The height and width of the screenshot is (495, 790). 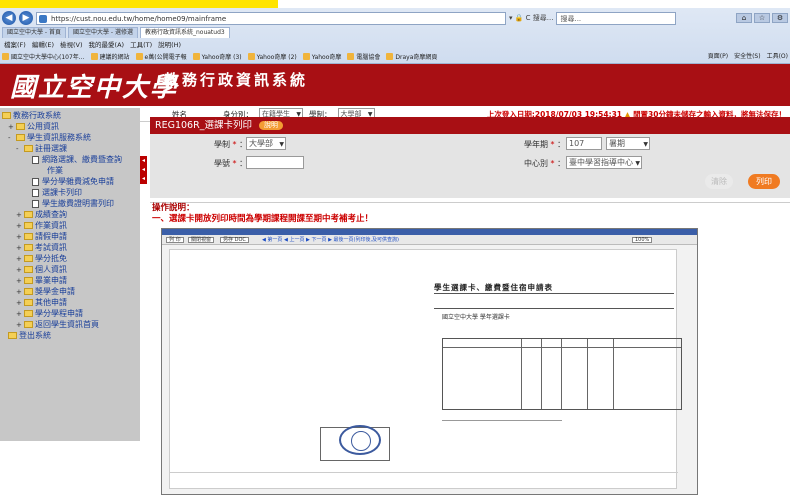 I want to click on favorite-item: Draya奇摩網頁, so click(x=411, y=56).